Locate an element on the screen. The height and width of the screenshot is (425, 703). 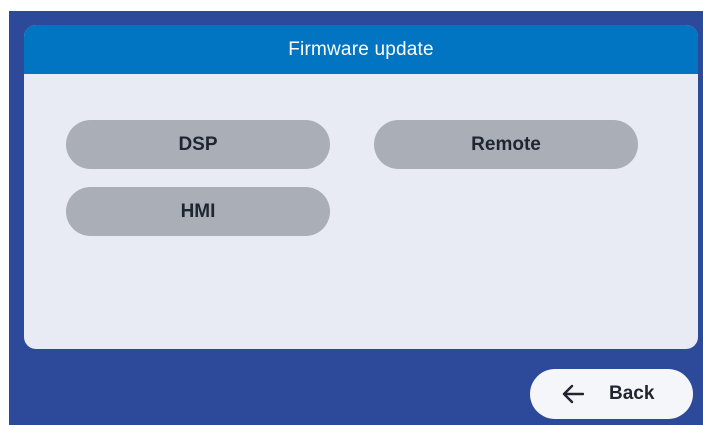
dsp-button: DSP is located at coordinates (198, 144).